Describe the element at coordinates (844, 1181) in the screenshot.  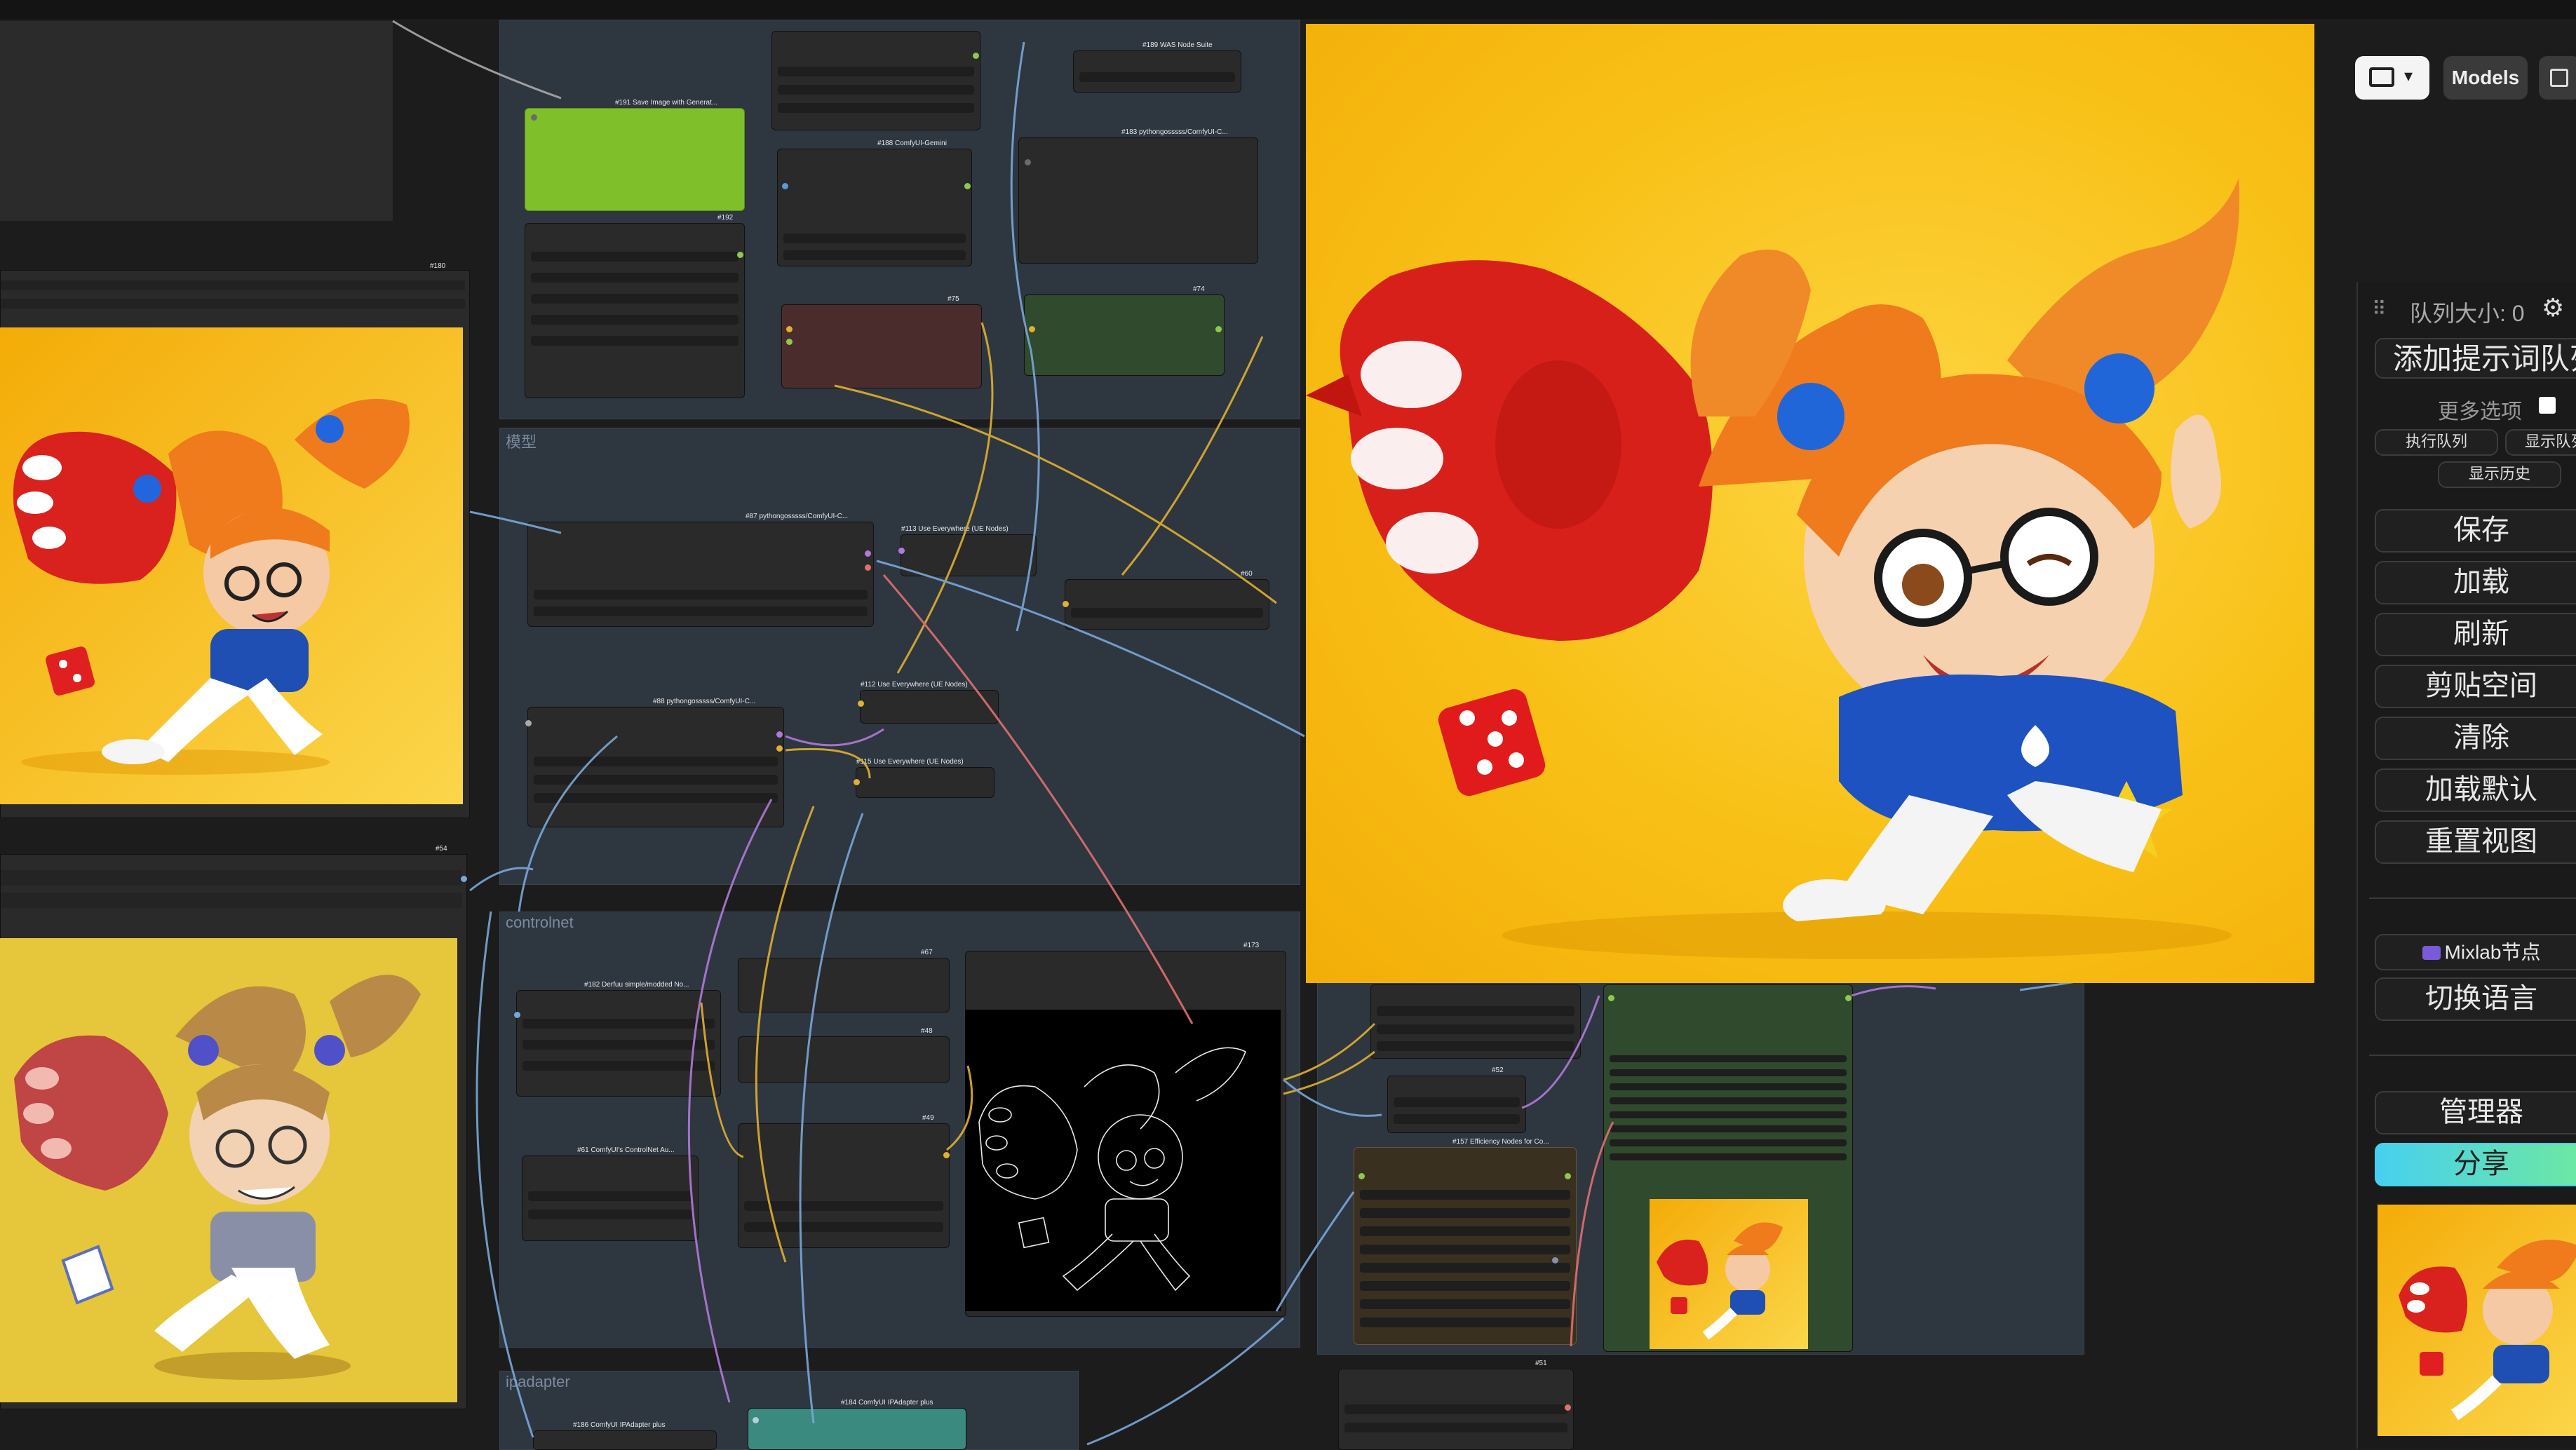
I see `node-49: #49` at that location.